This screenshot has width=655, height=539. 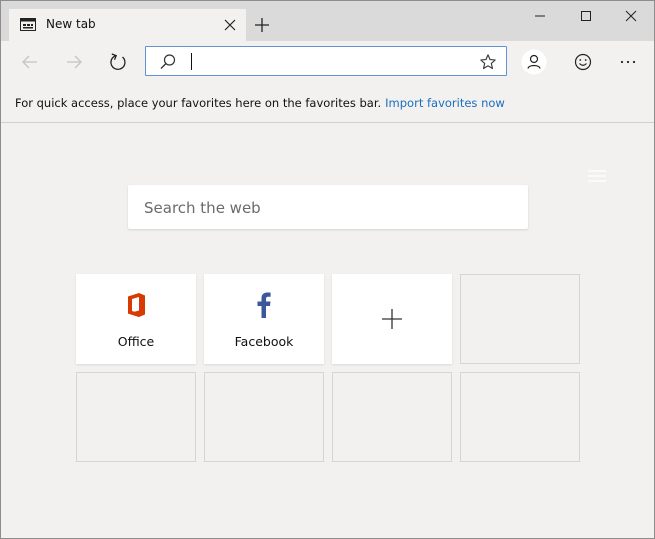 I want to click on address-bar, so click(x=326, y=61).